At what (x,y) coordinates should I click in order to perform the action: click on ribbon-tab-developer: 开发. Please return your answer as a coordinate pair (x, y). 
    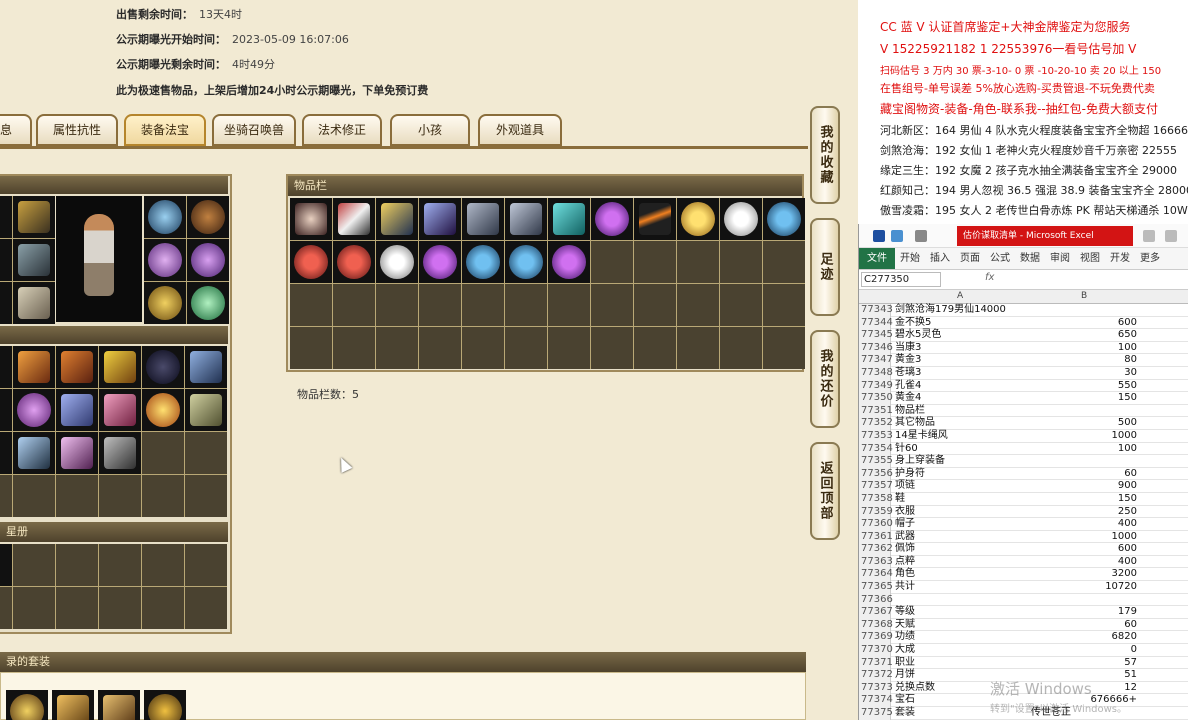
    Looking at the image, I should click on (1120, 258).